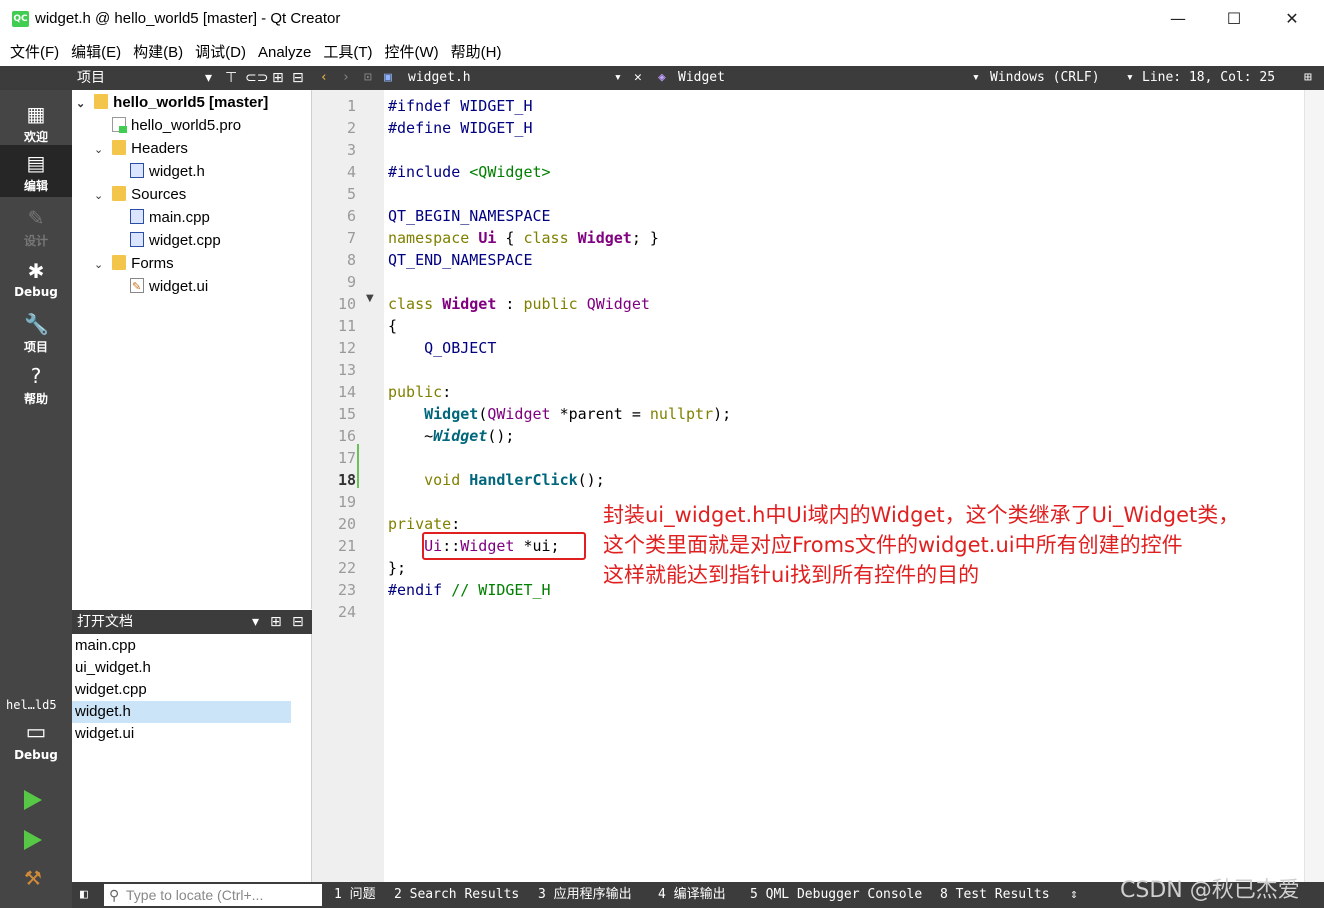 The image size is (1324, 908). I want to click on close-button: ✕, so click(1292, 19).